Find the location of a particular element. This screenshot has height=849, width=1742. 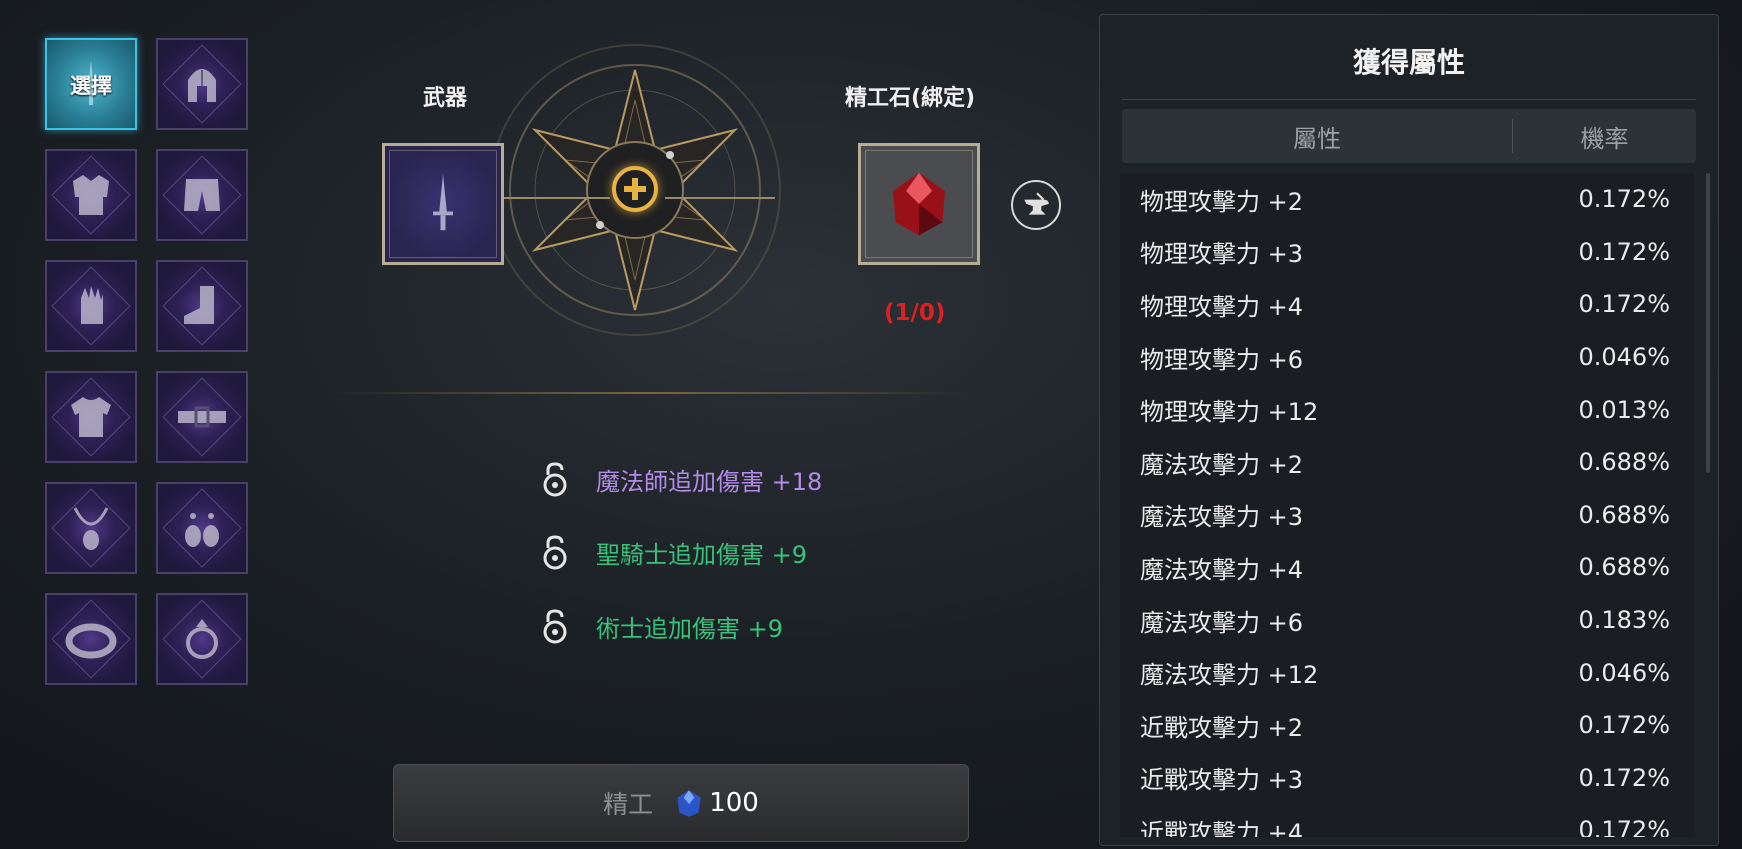

craft-cost: 100 is located at coordinates (716, 803).